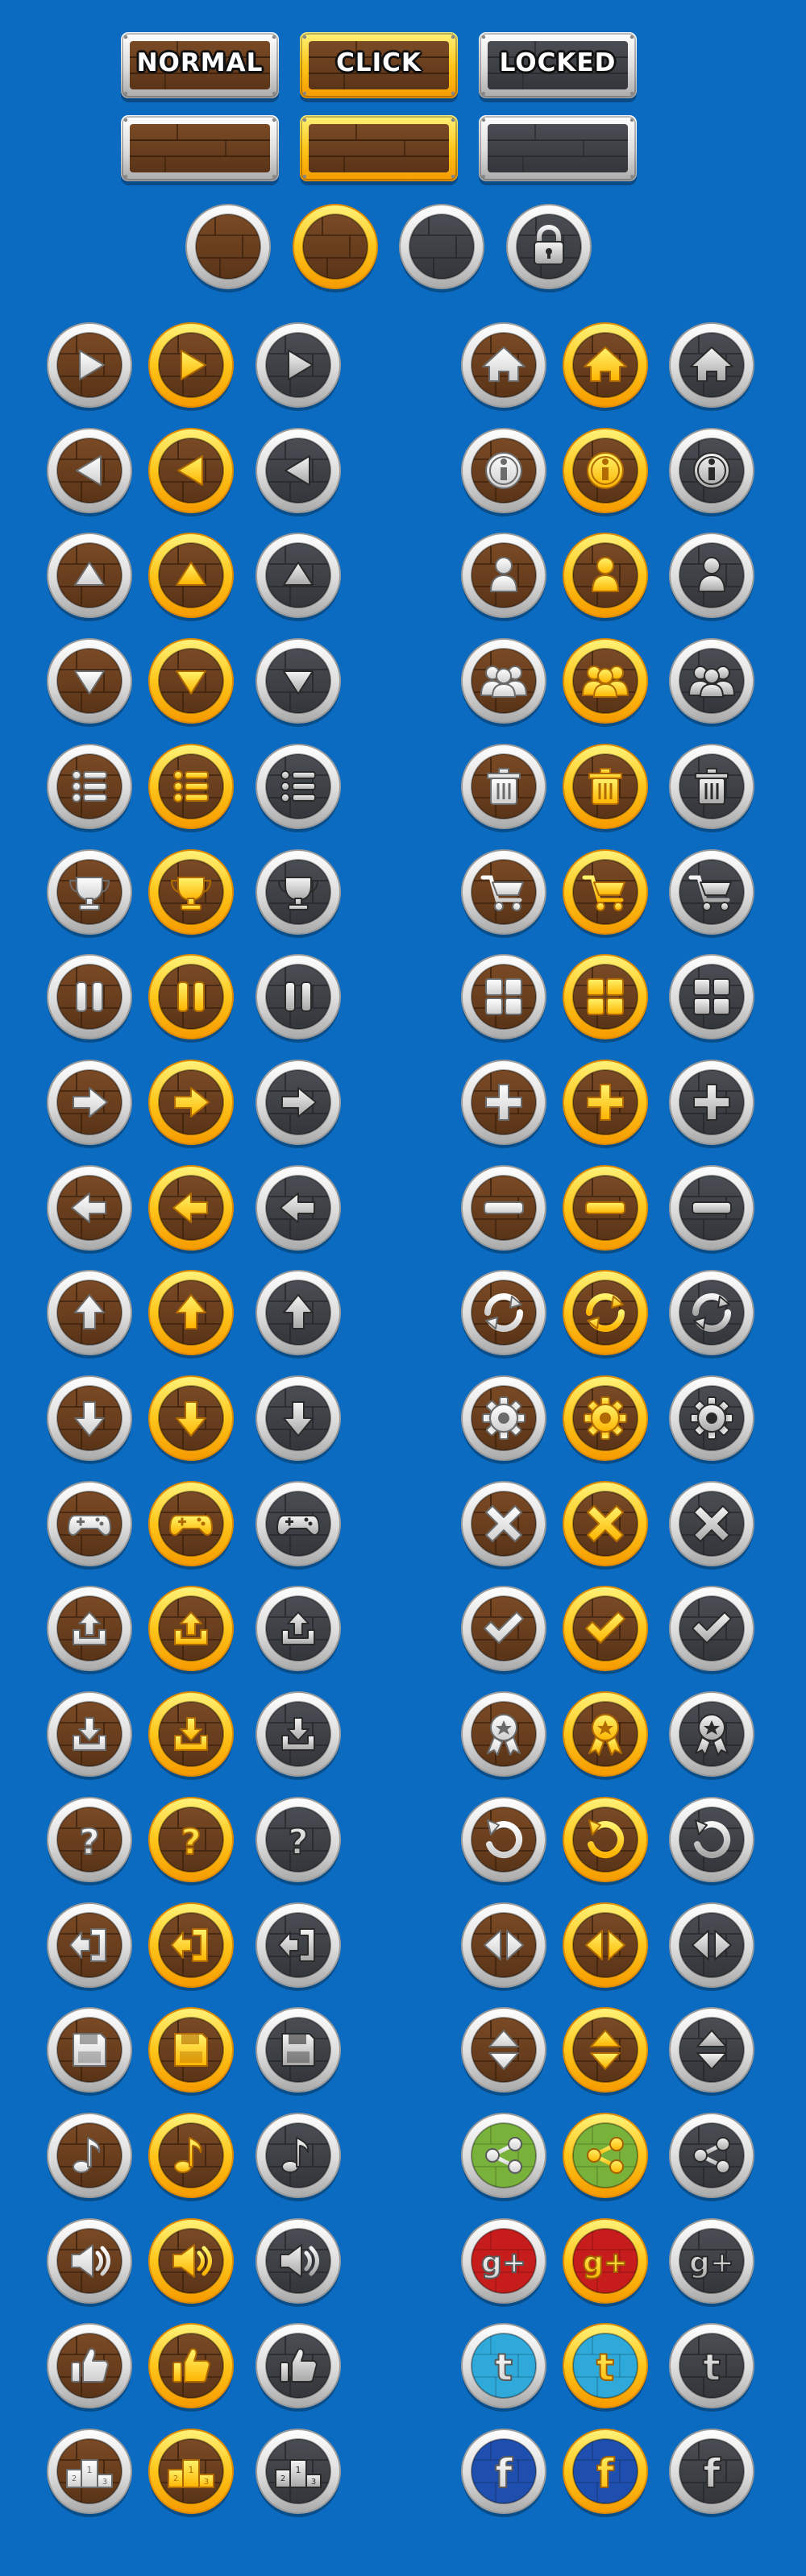  I want to click on award-locked-button, so click(711, 1735).